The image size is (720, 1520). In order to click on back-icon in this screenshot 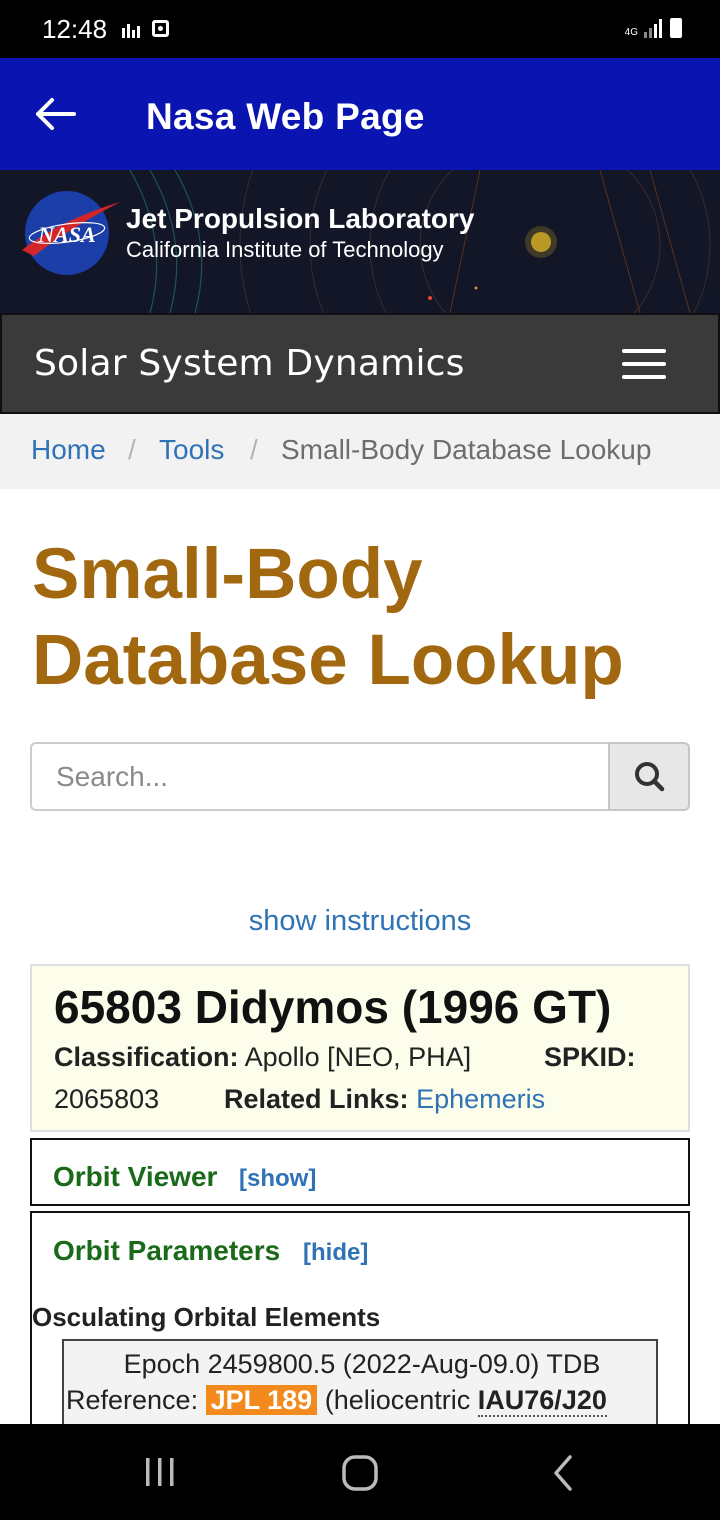, I will do `click(563, 1473)`.